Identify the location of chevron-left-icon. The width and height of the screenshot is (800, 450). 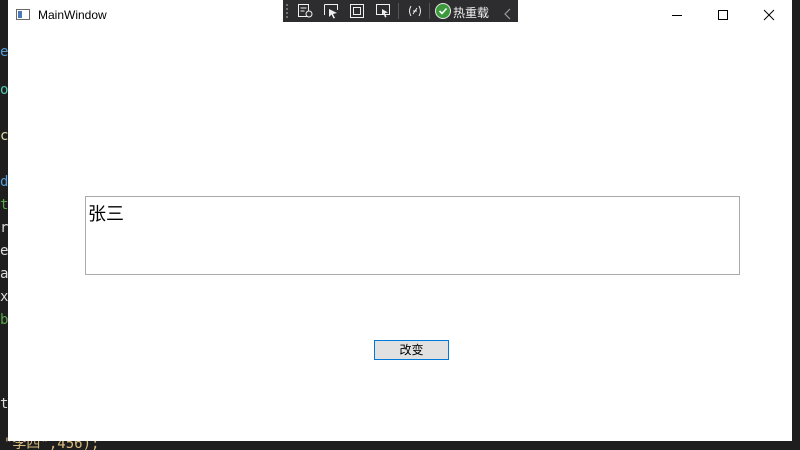
(507, 14).